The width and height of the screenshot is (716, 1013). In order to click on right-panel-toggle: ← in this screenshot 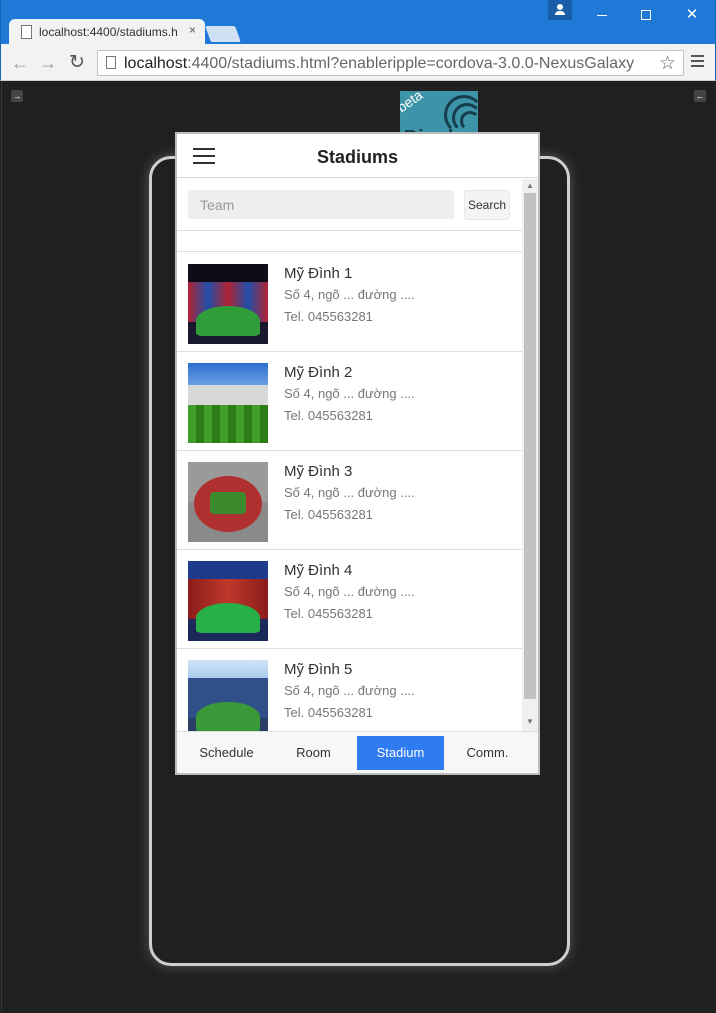, I will do `click(700, 96)`.